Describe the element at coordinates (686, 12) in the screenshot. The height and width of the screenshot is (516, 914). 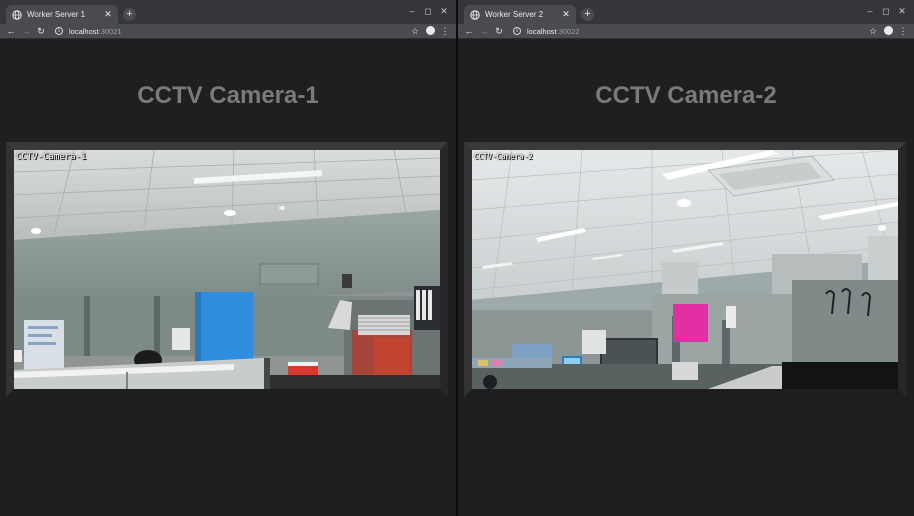
I see `tab-strip: Worker Server 2 ✕ + – ◻ ✕` at that location.